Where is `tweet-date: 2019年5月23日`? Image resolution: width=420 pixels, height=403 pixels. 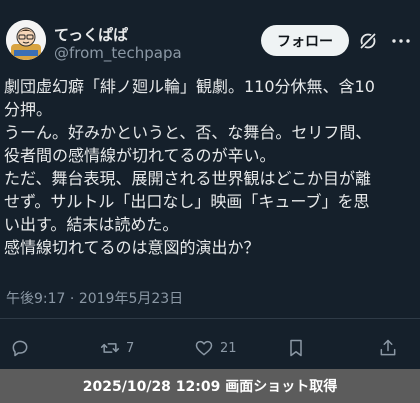
tweet-date: 2019年5月23日 is located at coordinates (131, 299).